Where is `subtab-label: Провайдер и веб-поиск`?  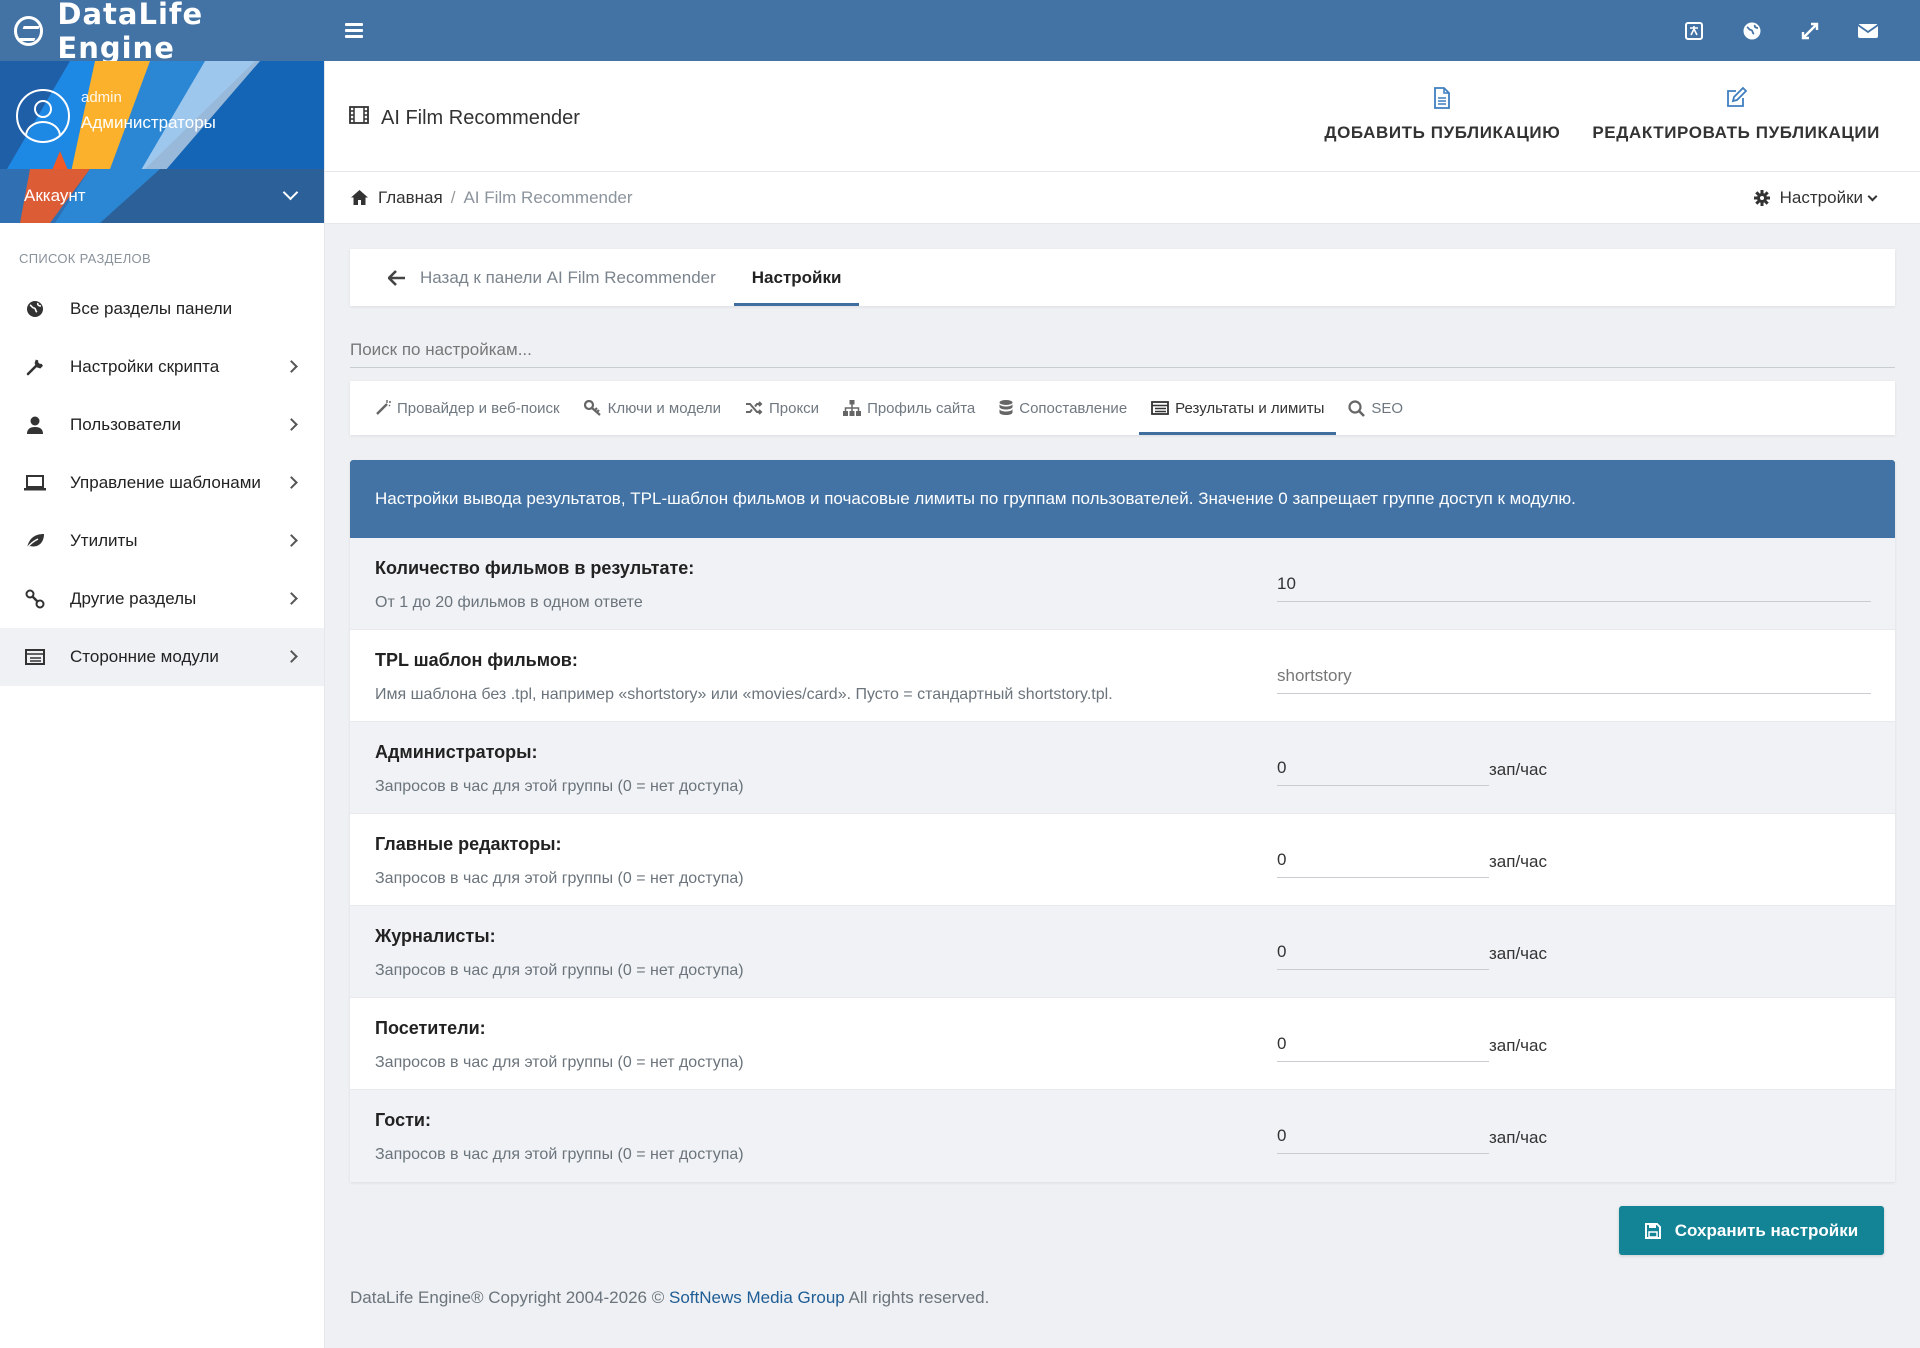 subtab-label: Провайдер и веб-поиск is located at coordinates (478, 408).